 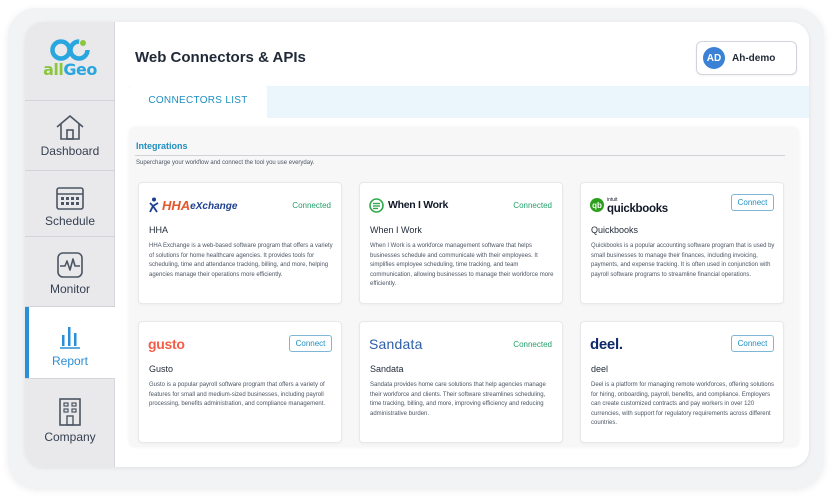 I want to click on sandata-logo-text: Sandata, so click(x=396, y=344).